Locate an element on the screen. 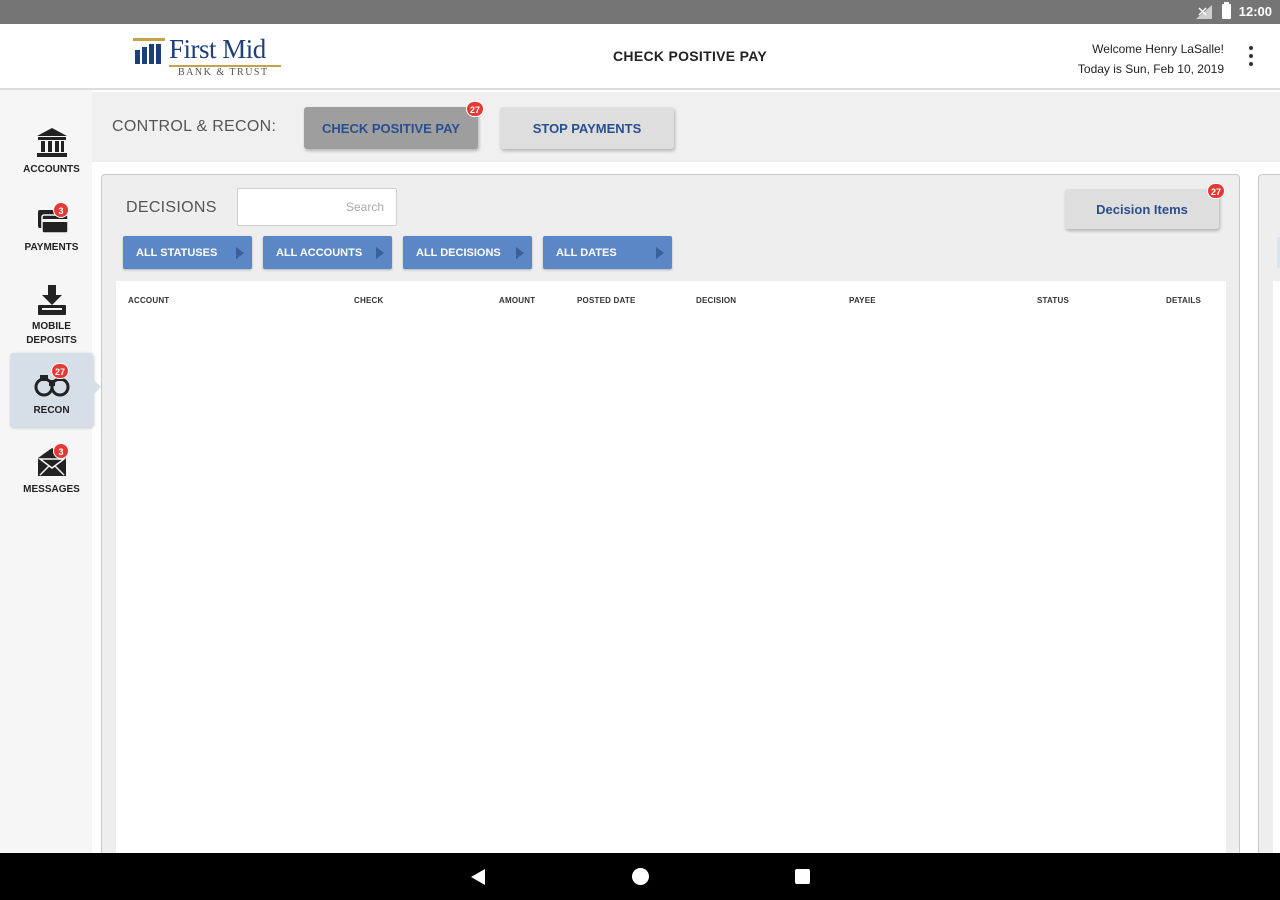 Image resolution: width=1280 pixels, height=900 pixels. signal-icon is located at coordinates (1203, 11).